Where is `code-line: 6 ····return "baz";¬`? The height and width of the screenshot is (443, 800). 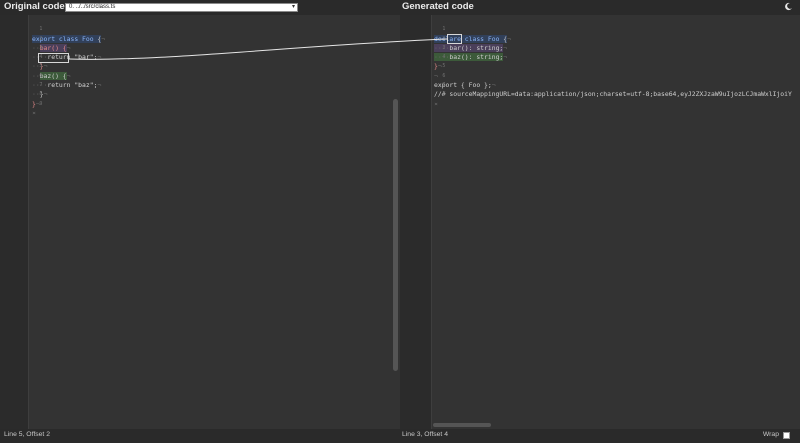
code-line: 6 ····return "baz";¬ is located at coordinates (67, 81).